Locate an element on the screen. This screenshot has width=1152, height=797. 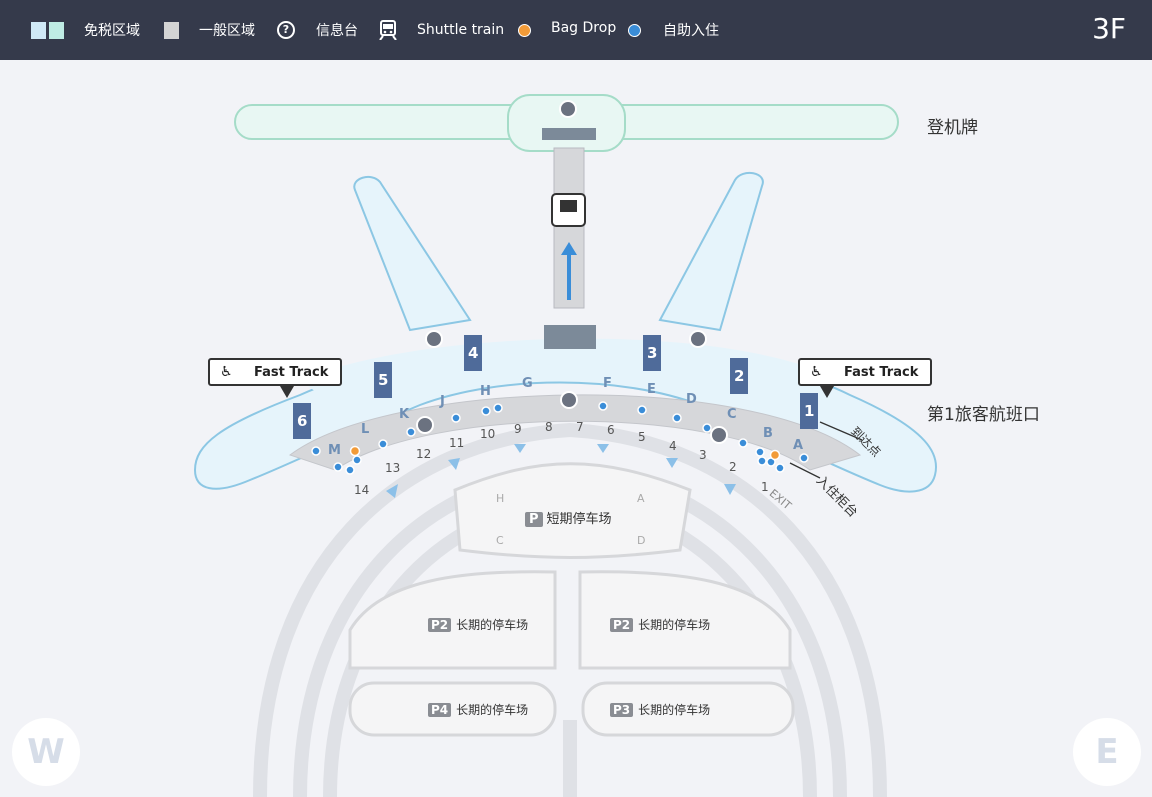
island-number-2: 2 is located at coordinates (733, 467).